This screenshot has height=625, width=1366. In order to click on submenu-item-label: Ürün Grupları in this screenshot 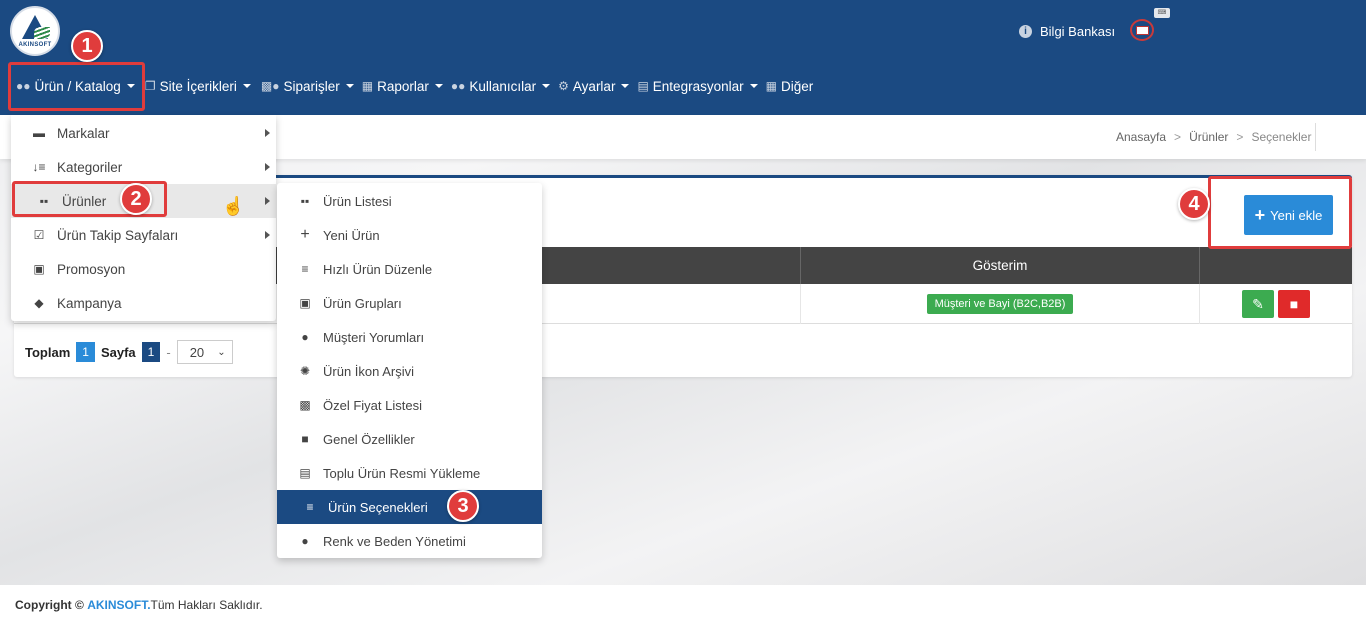, I will do `click(362, 303)`.